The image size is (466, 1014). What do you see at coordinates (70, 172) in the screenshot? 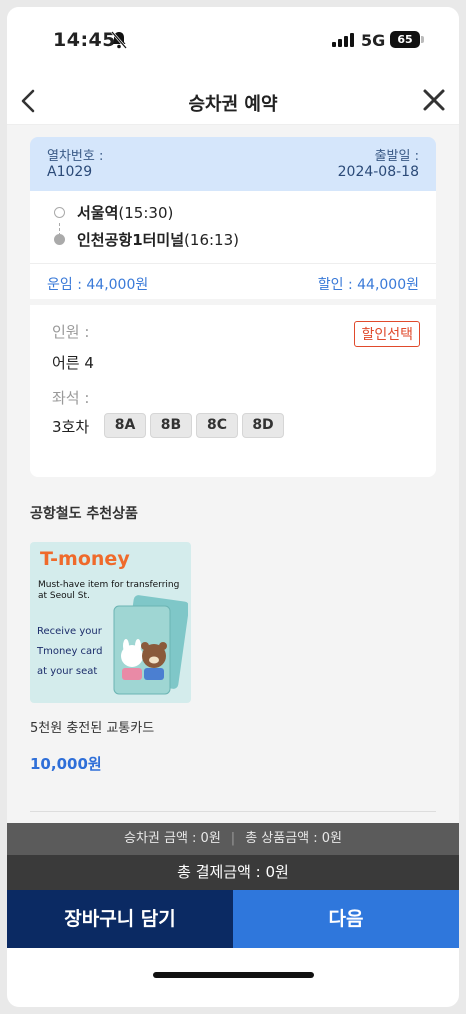
I see `train-number: A1029` at bounding box center [70, 172].